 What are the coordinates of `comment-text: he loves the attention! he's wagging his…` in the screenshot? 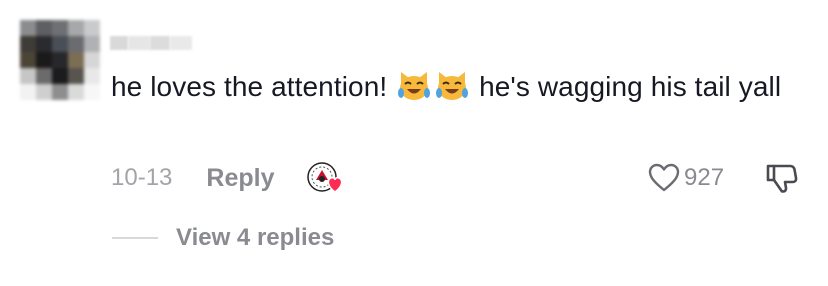 It's located at (456, 87).